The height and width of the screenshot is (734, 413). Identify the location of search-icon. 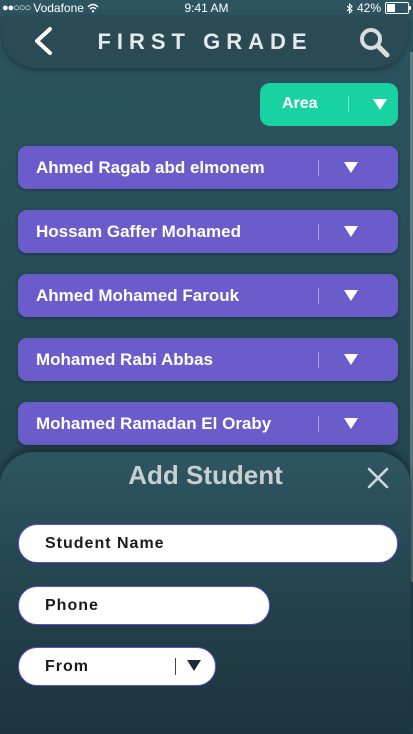
(374, 42).